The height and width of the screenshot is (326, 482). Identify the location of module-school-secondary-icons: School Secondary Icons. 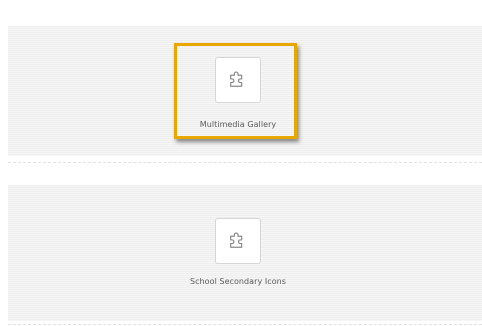
(238, 253).